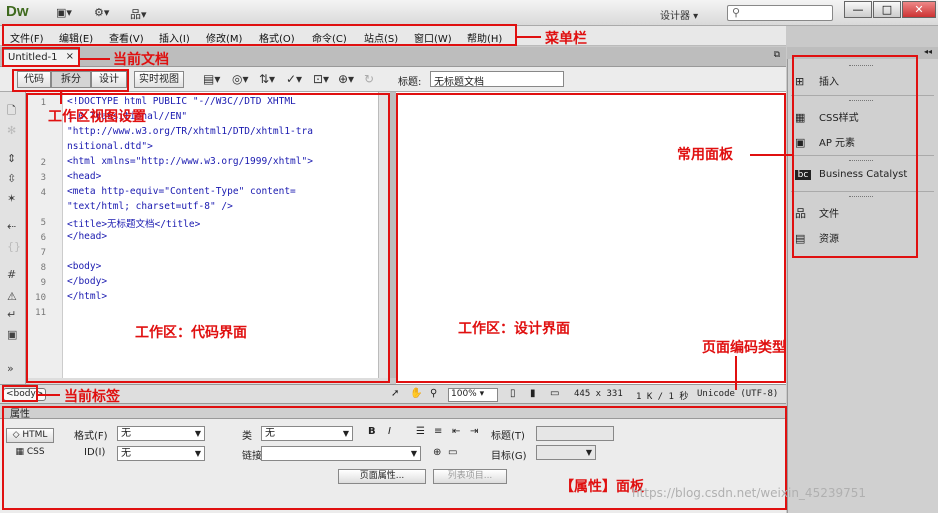  What do you see at coordinates (928, 51) in the screenshot?
I see `collapse-panels-icon: ◂◂` at bounding box center [928, 51].